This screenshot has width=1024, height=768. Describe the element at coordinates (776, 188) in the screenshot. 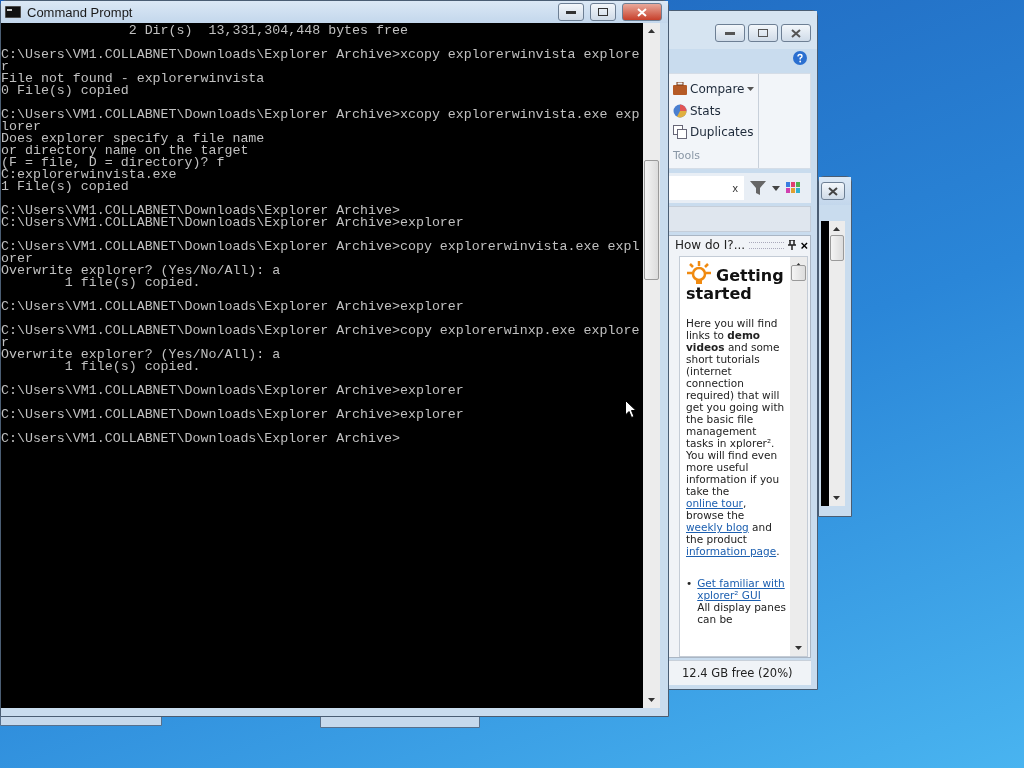

I see `caret-icon` at that location.